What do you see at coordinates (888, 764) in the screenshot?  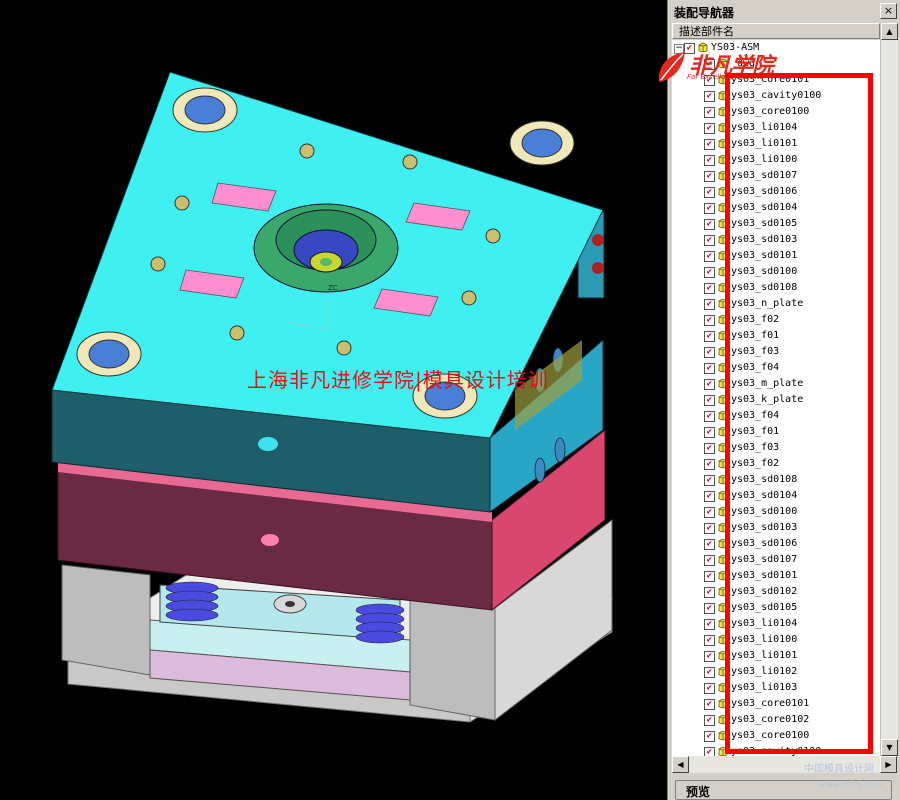 I see `scroll-right-icon: ▶` at bounding box center [888, 764].